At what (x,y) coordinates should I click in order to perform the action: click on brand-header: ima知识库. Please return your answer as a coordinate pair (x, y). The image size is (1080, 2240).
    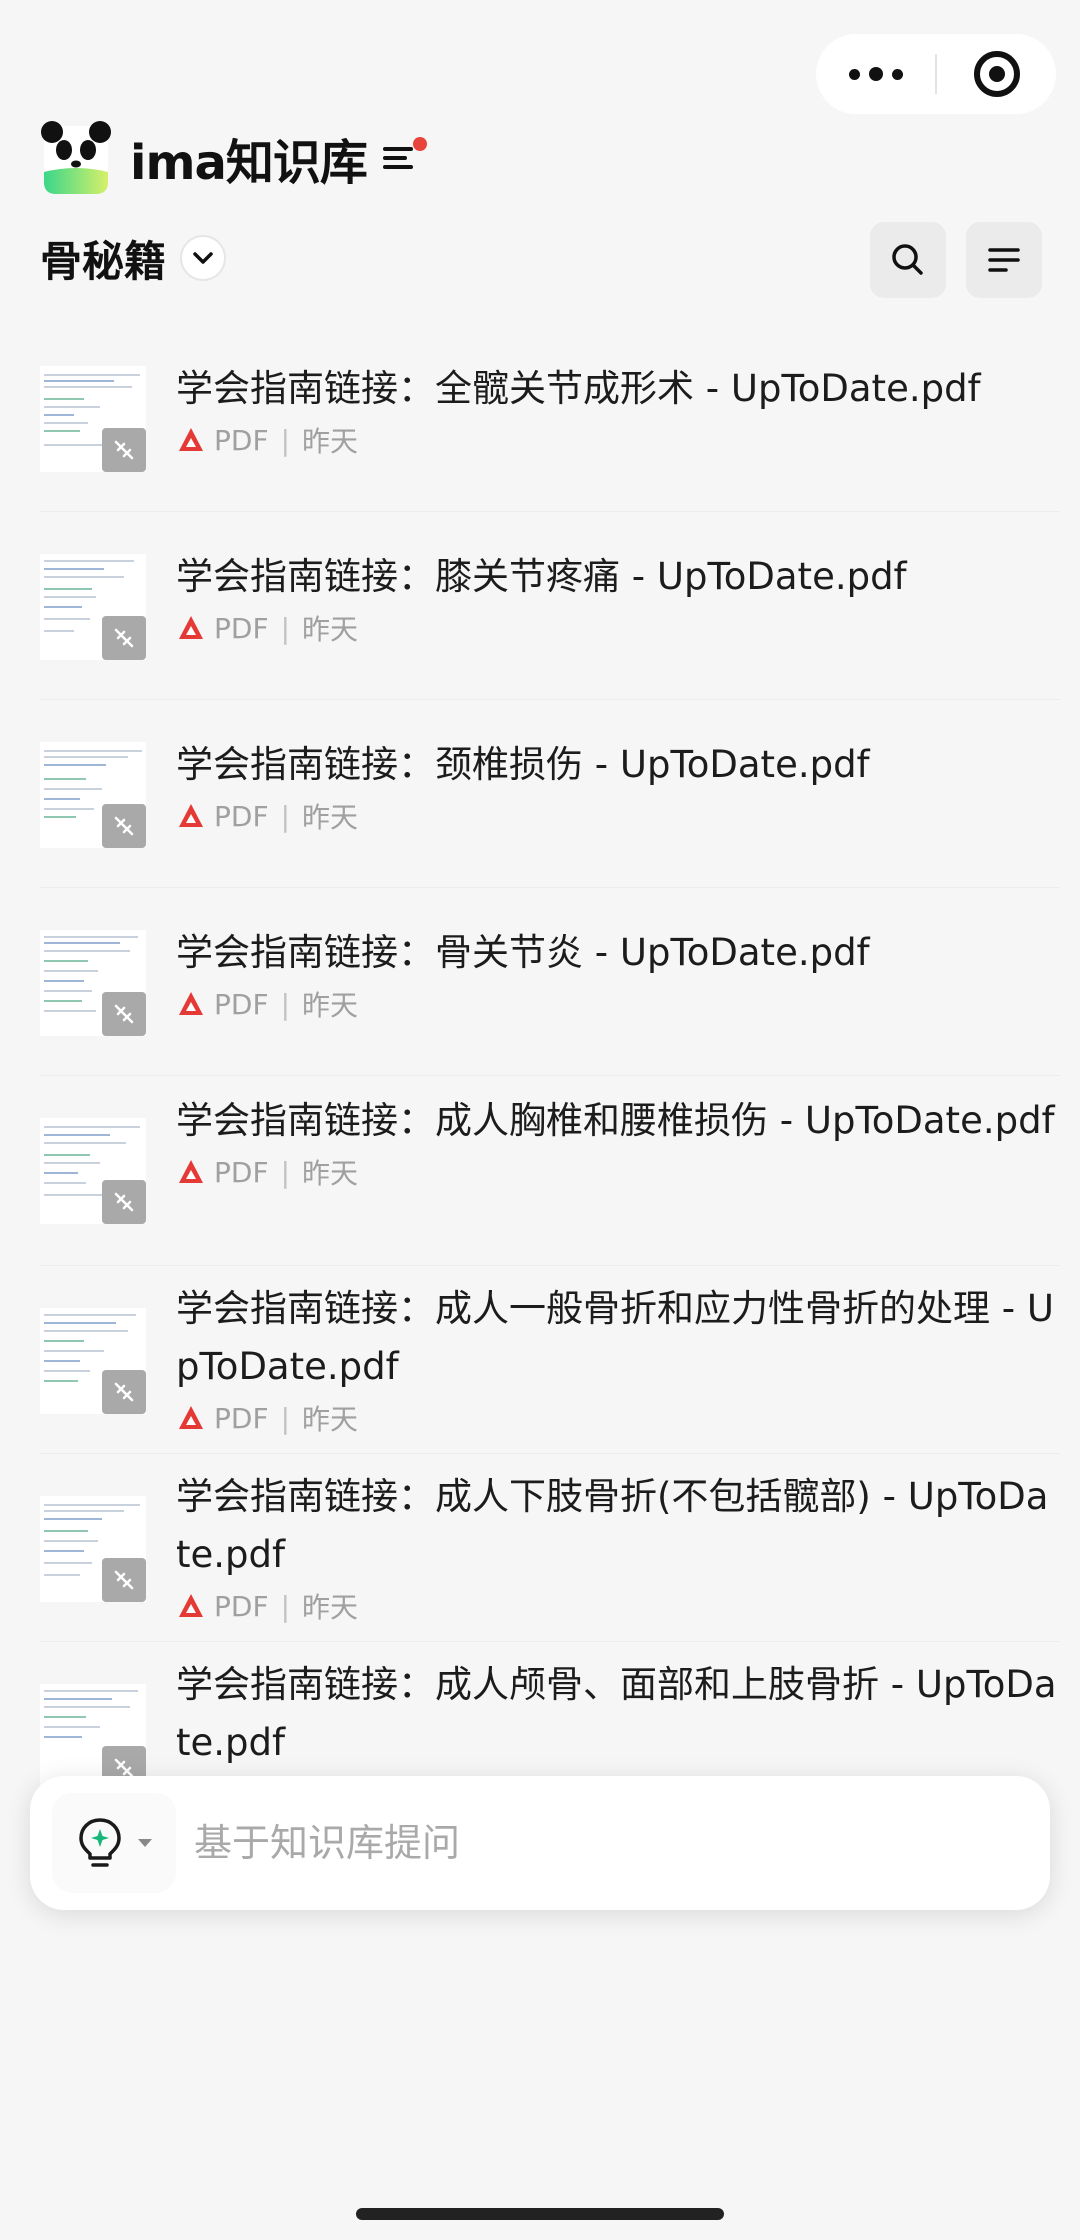
    Looking at the image, I should click on (233, 158).